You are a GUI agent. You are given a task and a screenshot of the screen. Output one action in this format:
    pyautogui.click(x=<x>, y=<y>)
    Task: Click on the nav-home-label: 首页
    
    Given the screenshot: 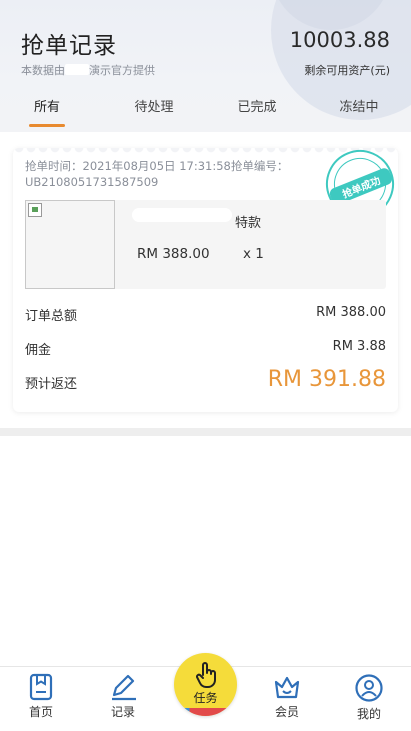 What is the action you would take?
    pyautogui.click(x=40, y=712)
    